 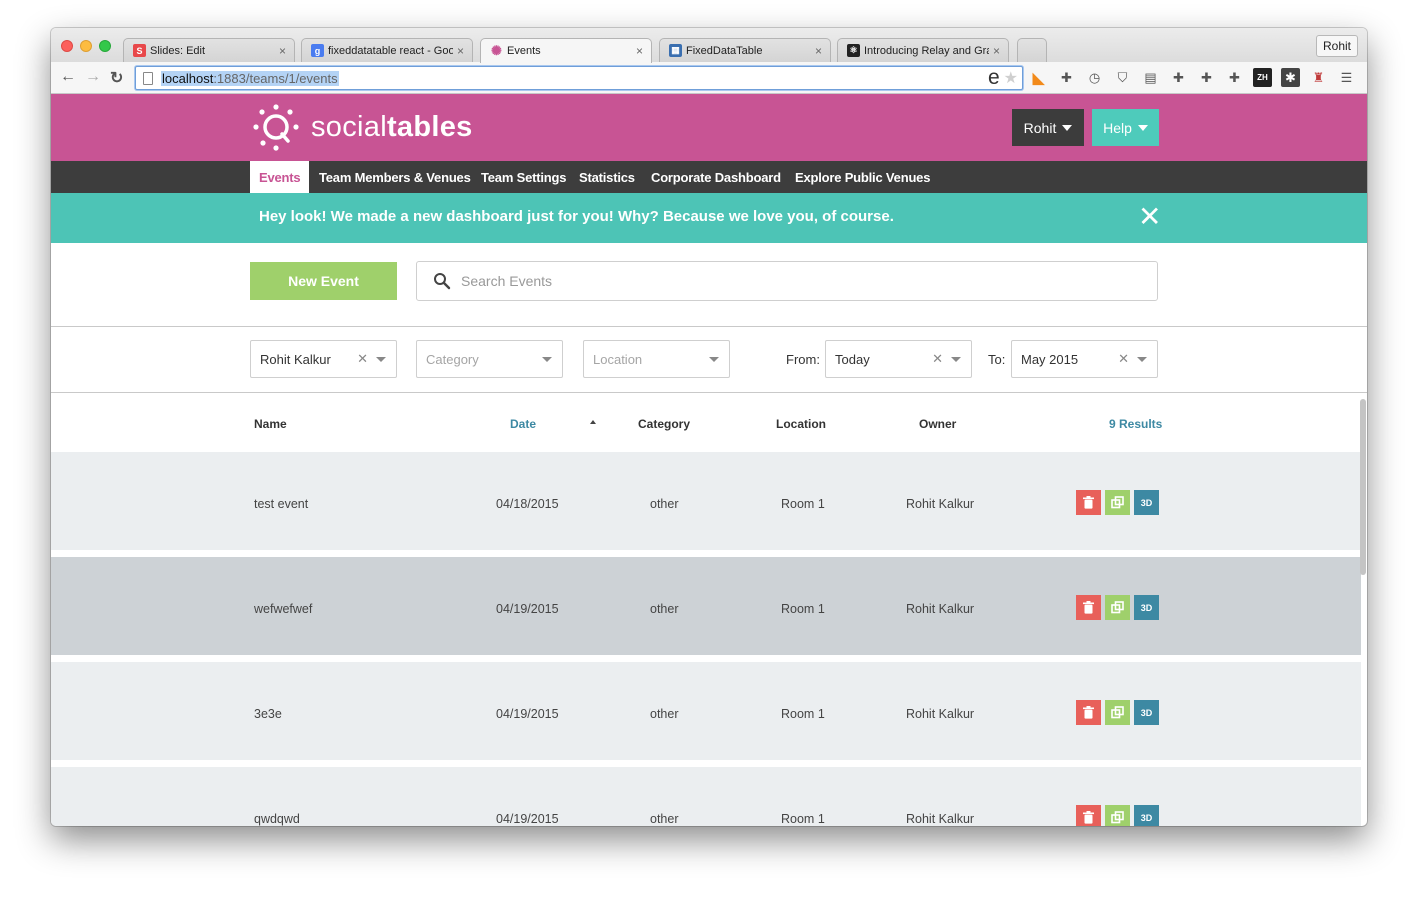 What do you see at coordinates (277, 819) in the screenshot?
I see `cell-name: qwdqwd` at bounding box center [277, 819].